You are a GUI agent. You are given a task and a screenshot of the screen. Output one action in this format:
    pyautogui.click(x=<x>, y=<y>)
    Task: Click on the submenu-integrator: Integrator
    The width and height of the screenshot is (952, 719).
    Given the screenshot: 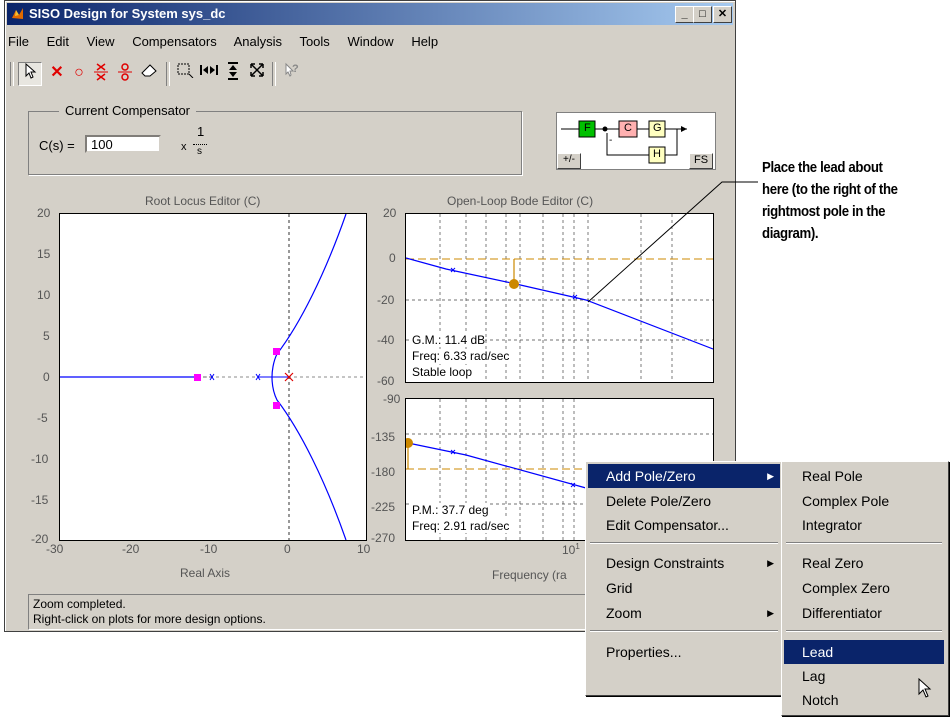 What is the action you would take?
    pyautogui.click(x=864, y=525)
    